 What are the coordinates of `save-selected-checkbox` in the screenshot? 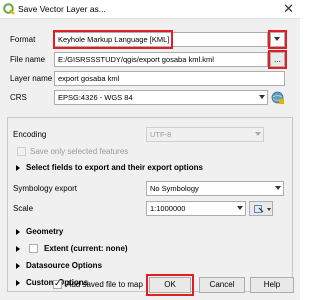 It's located at (21, 151).